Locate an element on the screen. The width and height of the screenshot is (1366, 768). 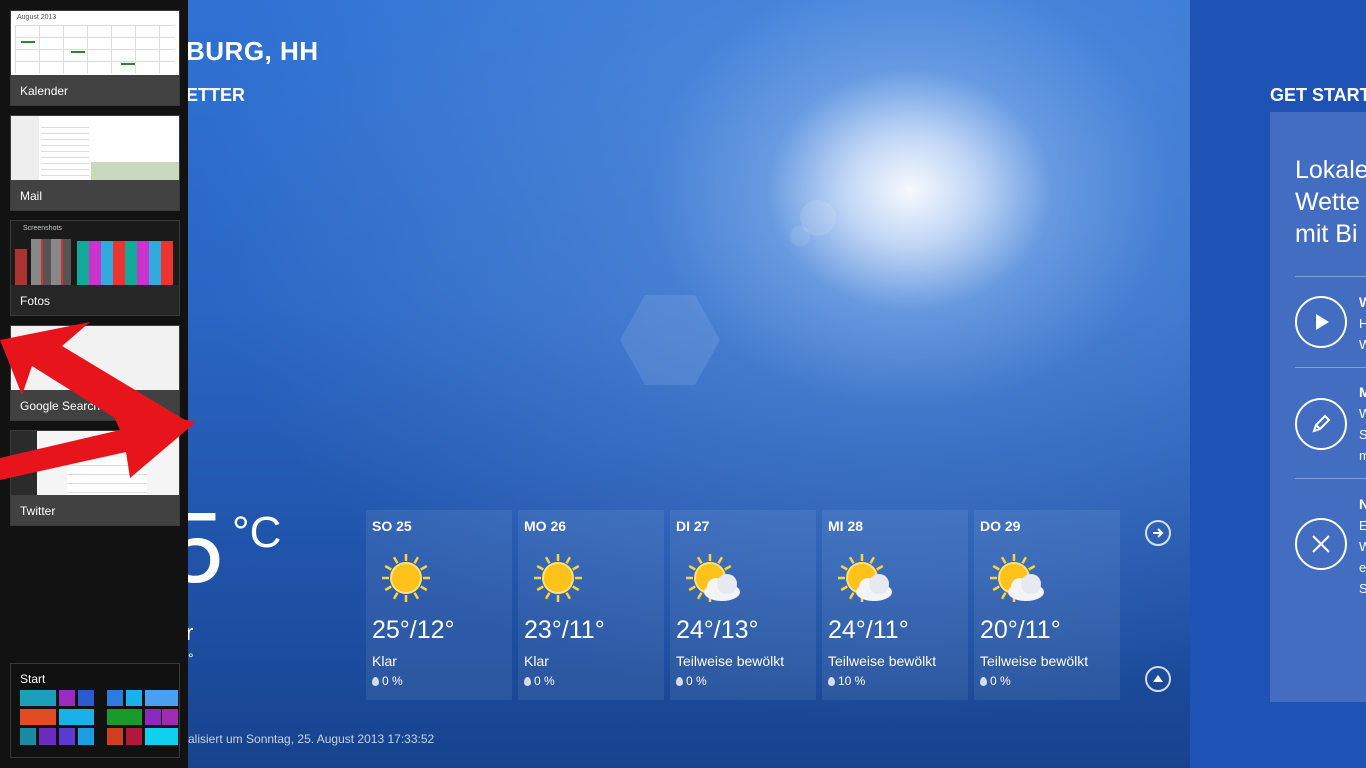
app-thumbnail-kalender: August 2013 Kalender is located at coordinates (95, 58).